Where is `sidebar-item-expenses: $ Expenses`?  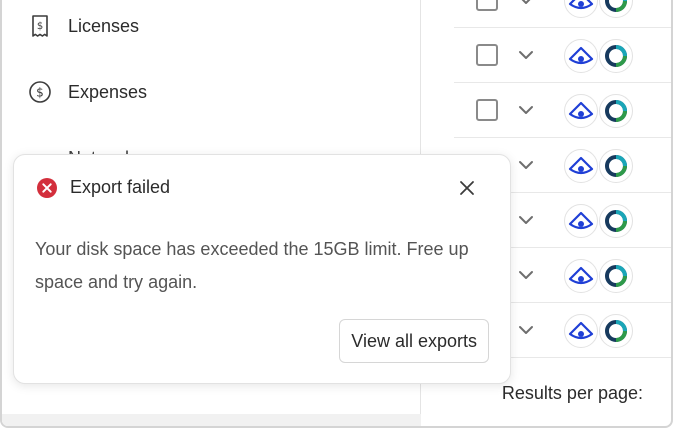 sidebar-item-expenses: $ Expenses is located at coordinates (87, 92).